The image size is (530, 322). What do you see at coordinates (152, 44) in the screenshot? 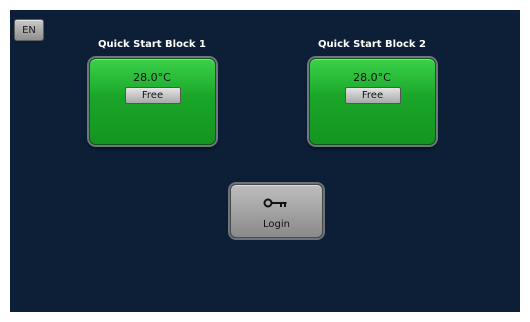
I see `block-title: Quick Start Block 1` at bounding box center [152, 44].